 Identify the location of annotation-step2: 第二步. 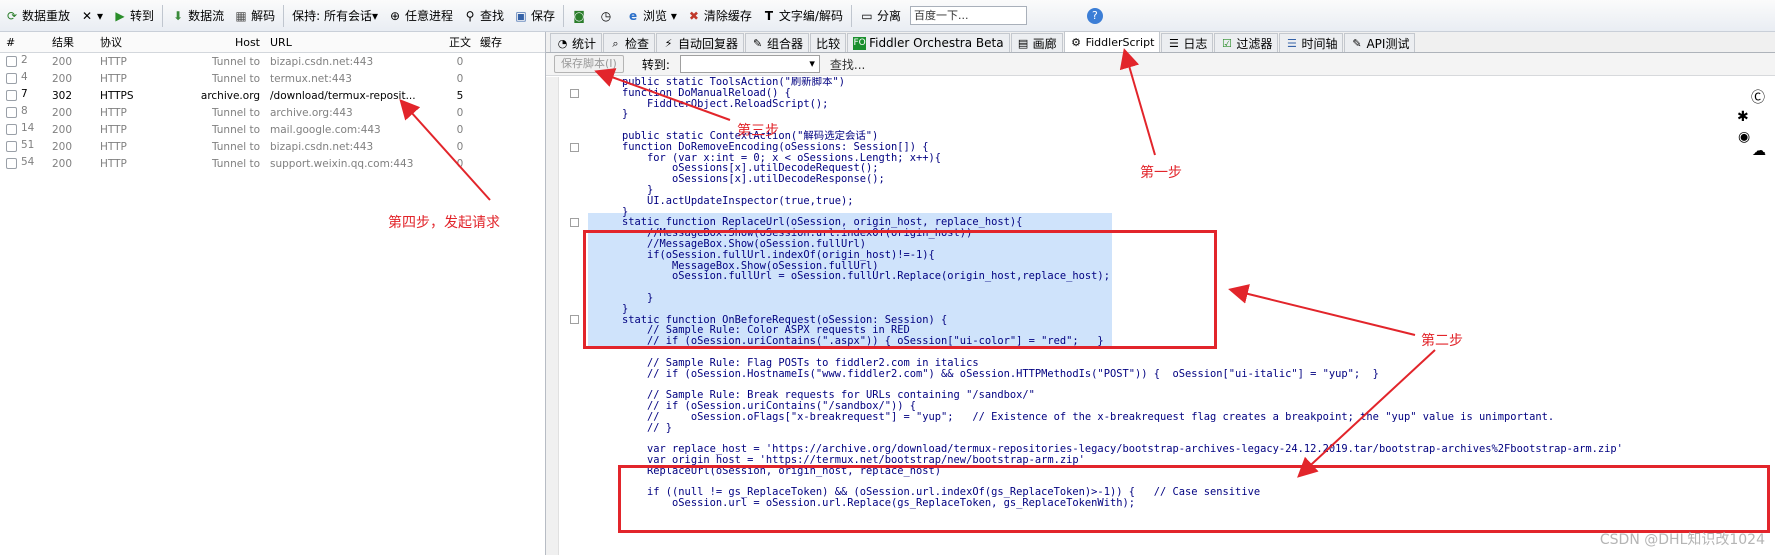
(1442, 341).